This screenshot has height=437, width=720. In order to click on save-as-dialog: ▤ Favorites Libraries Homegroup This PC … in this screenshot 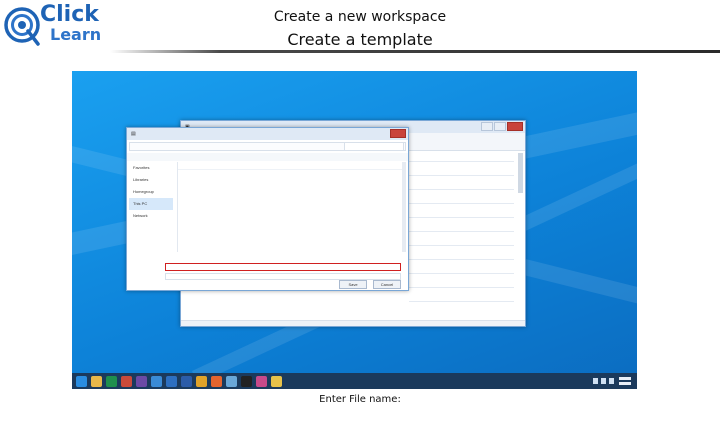, I will do `click(267, 209)`.